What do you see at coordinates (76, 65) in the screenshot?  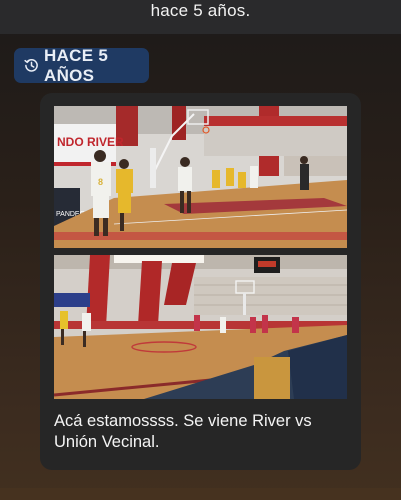 I see `memory-badge-label: HACE 5 AÑOS` at bounding box center [76, 65].